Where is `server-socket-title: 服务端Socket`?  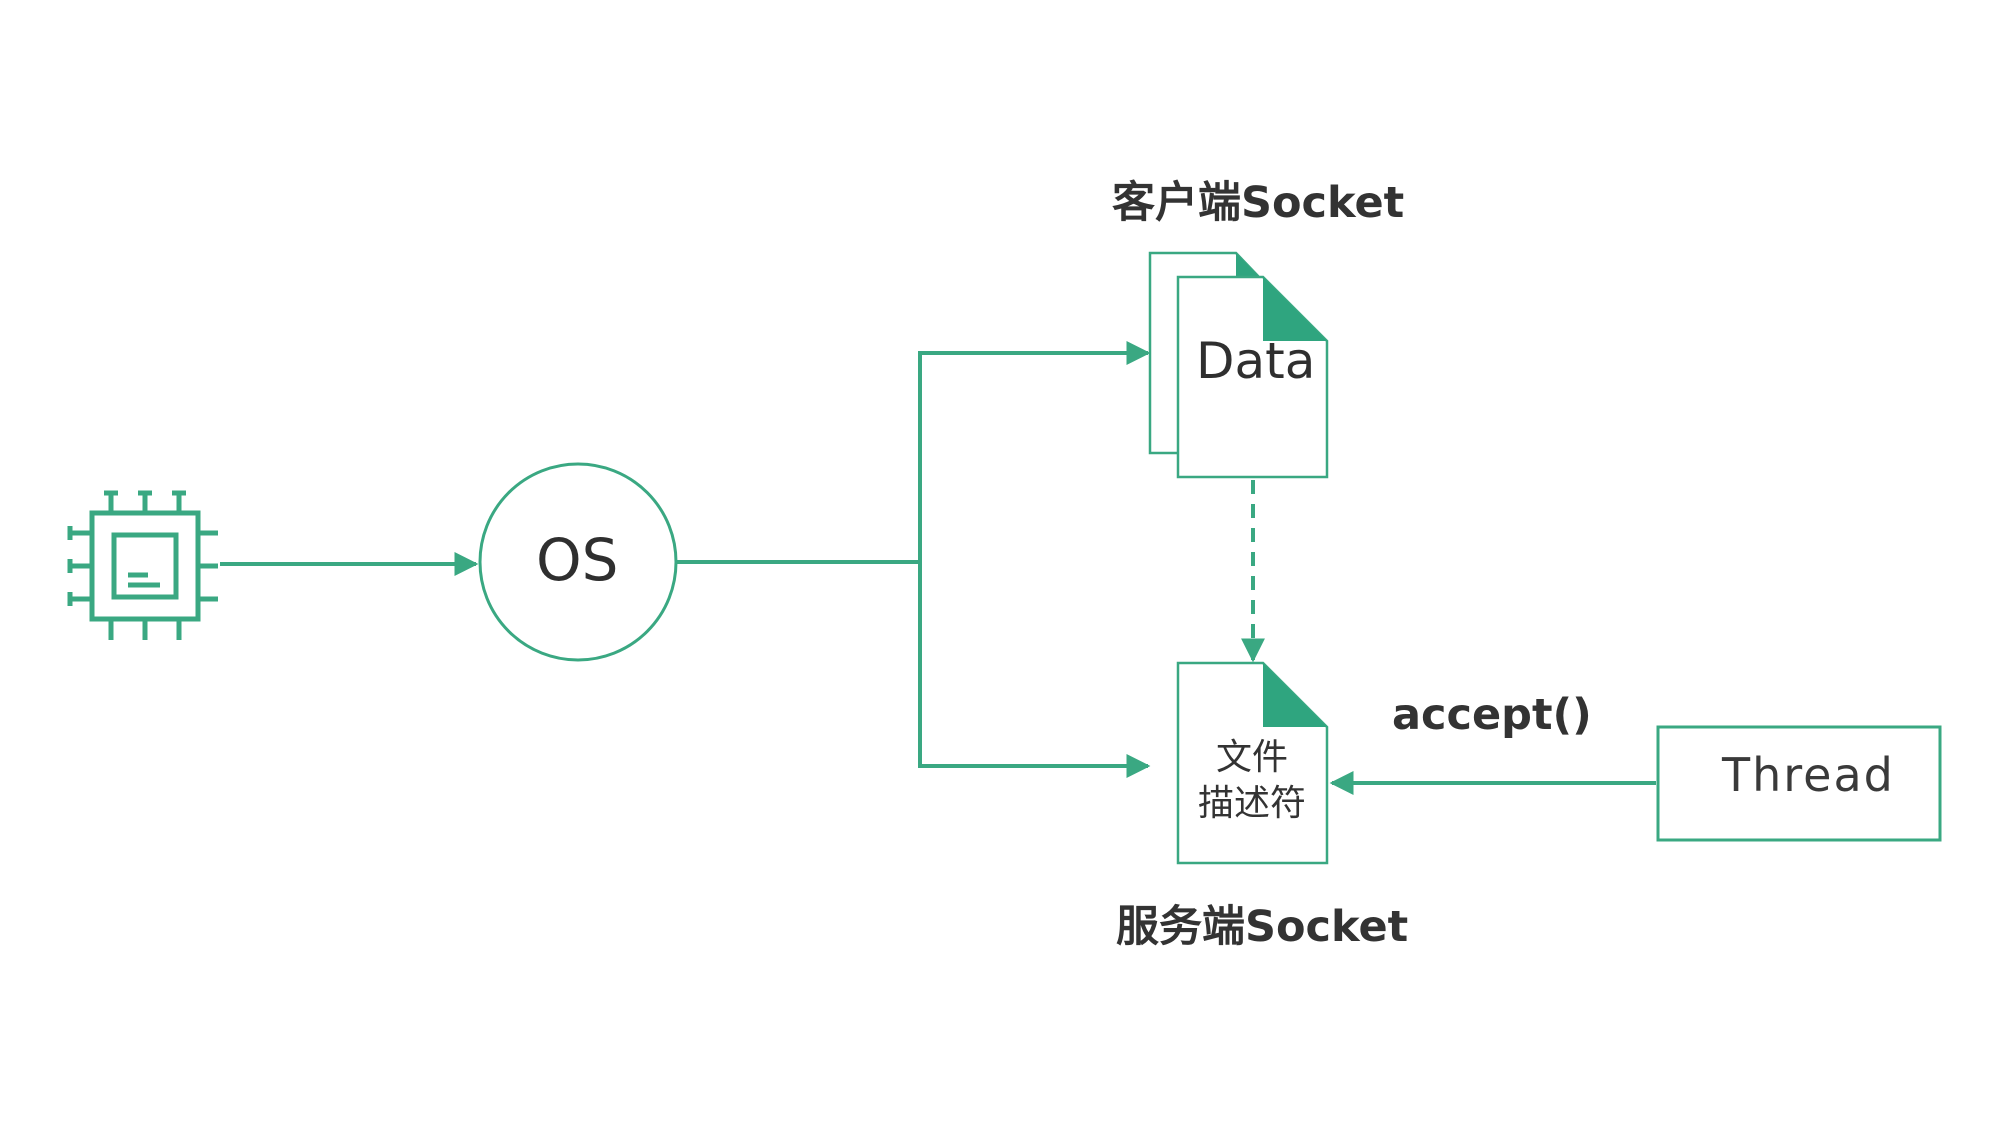
server-socket-title: 服务端Socket is located at coordinates (1262, 927).